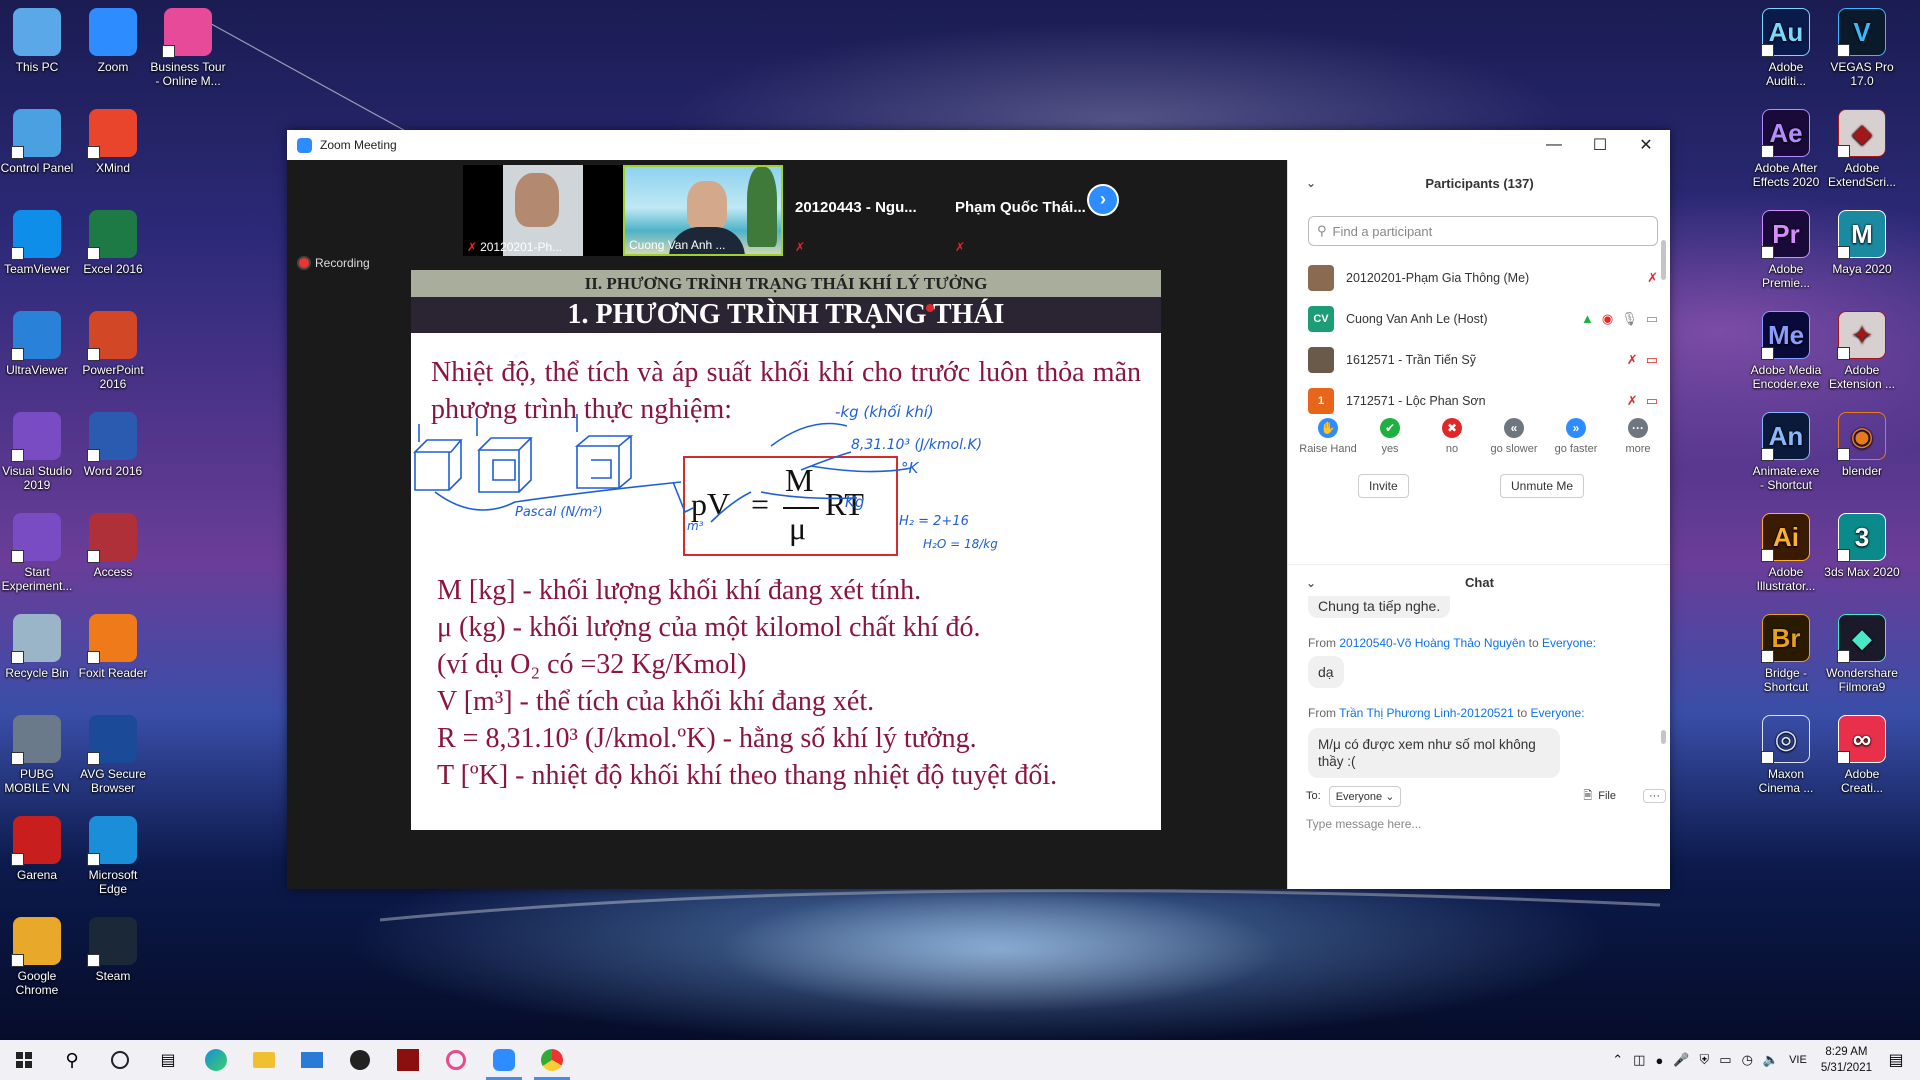 The width and height of the screenshot is (1920, 1080). What do you see at coordinates (1629, 319) in the screenshot?
I see `mic-icon: 🎙` at bounding box center [1629, 319].